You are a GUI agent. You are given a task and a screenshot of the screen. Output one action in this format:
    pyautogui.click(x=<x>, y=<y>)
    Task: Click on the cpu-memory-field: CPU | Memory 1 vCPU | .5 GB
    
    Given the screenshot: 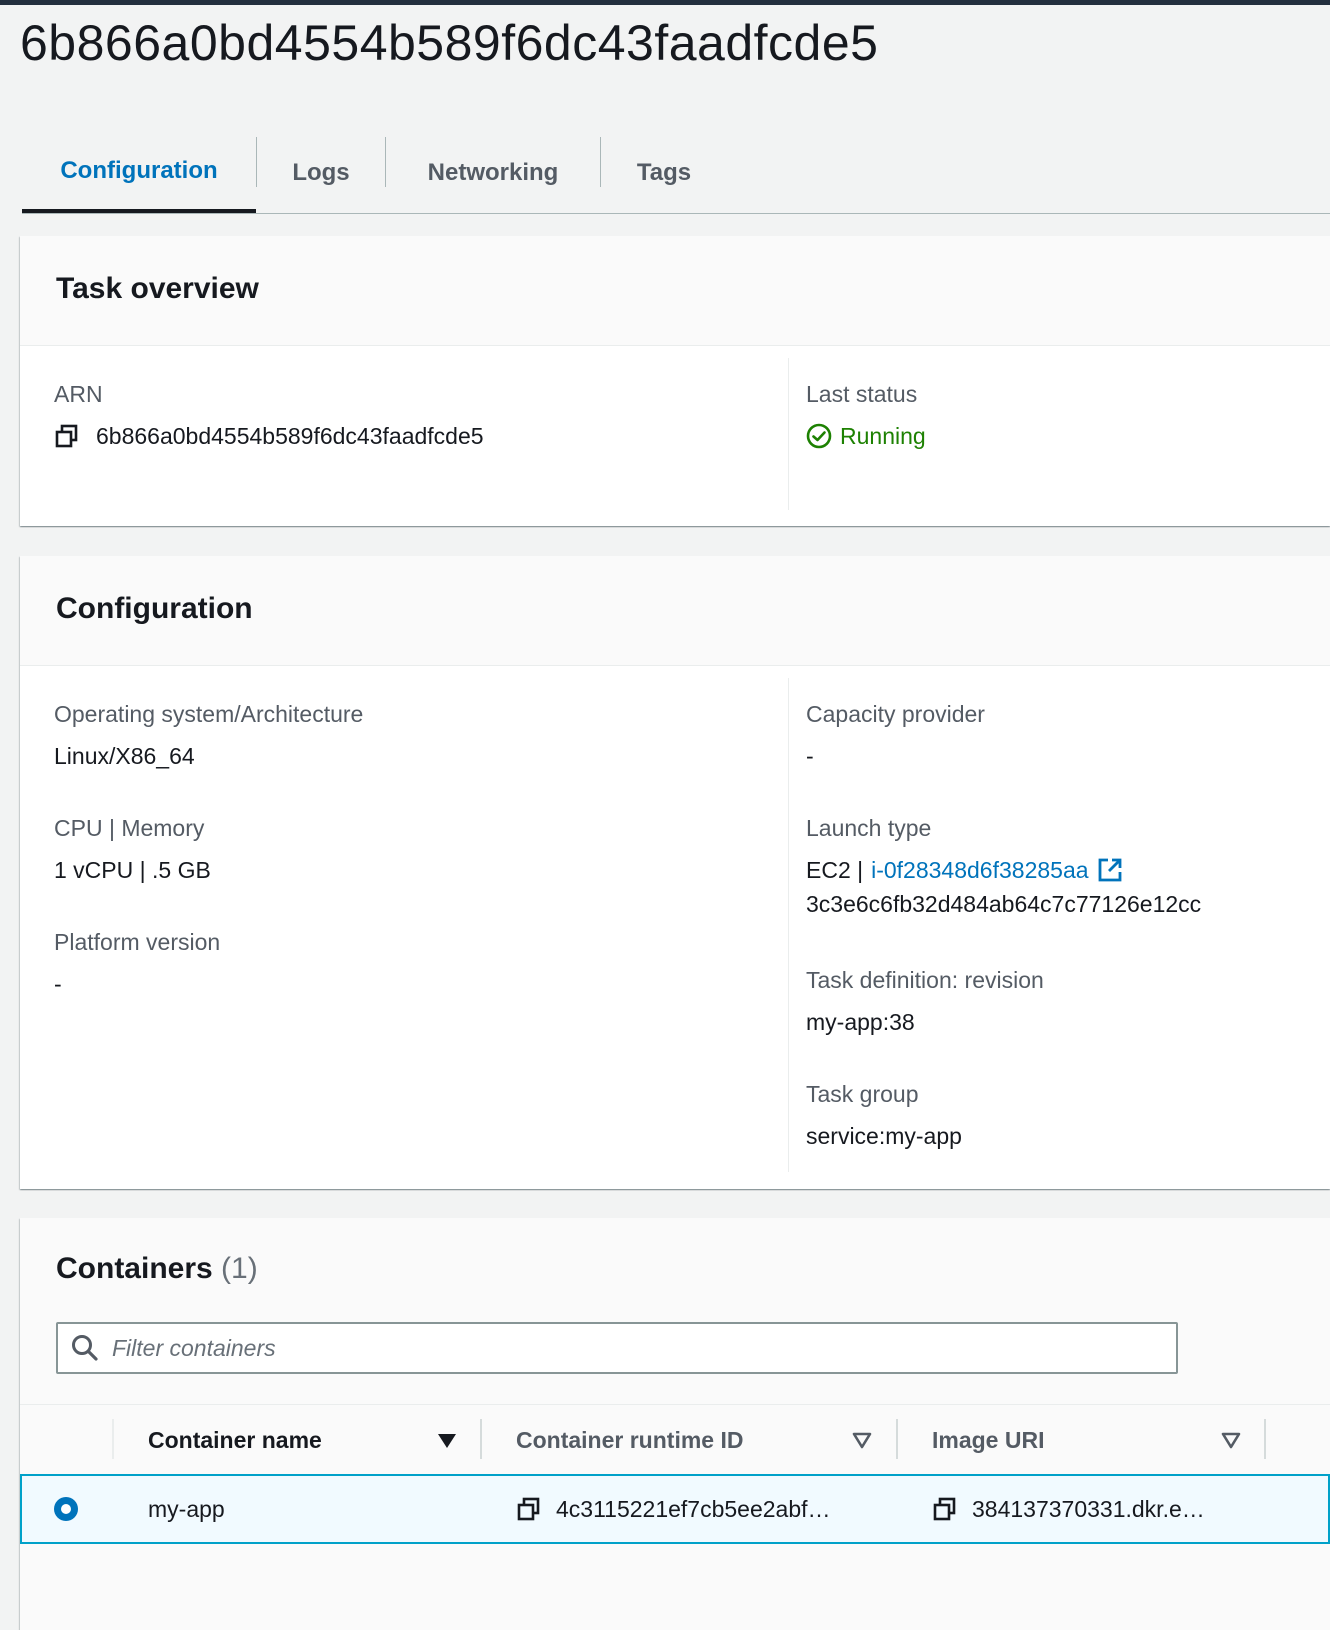 What is the action you would take?
    pyautogui.click(x=132, y=849)
    